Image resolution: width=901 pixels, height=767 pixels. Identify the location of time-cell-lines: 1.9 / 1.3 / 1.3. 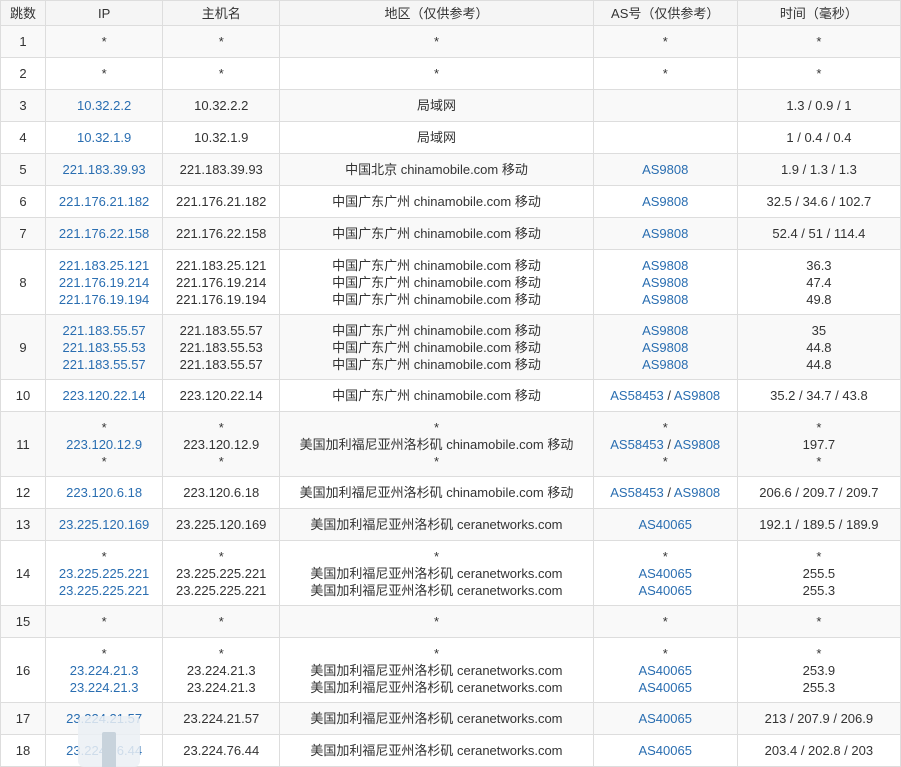
(819, 169).